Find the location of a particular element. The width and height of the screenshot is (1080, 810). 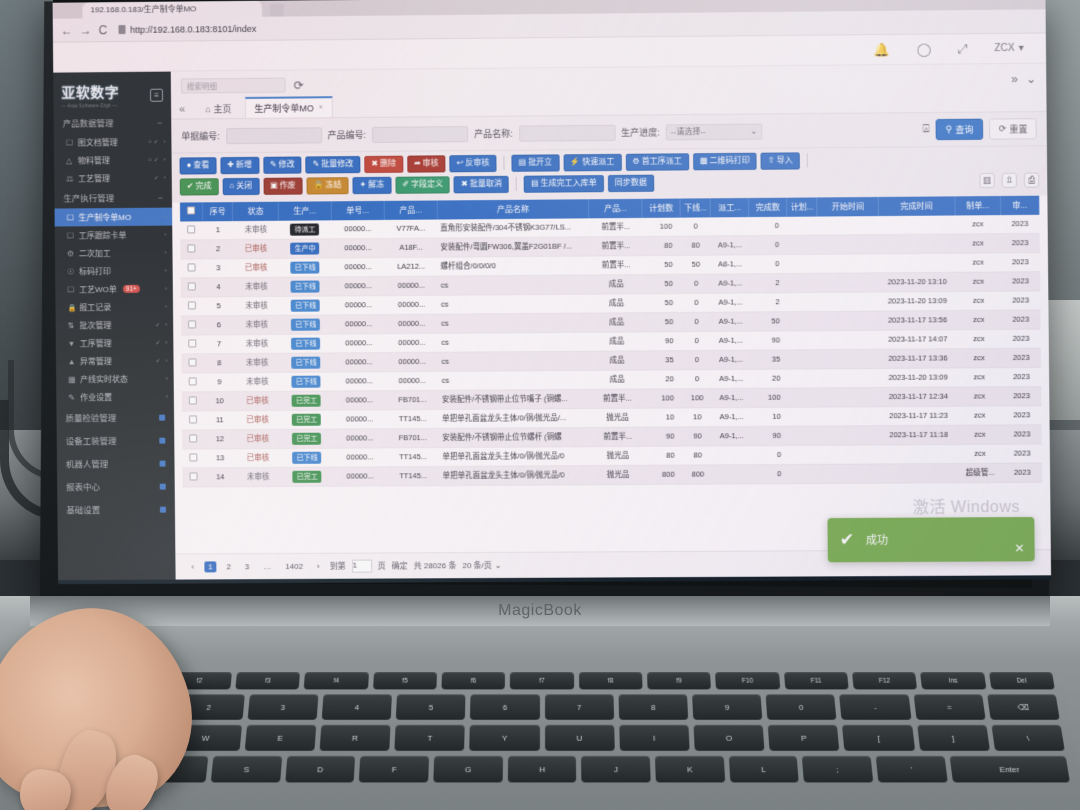

field-definition-button: ✐ 字段定义 is located at coordinates (423, 185).